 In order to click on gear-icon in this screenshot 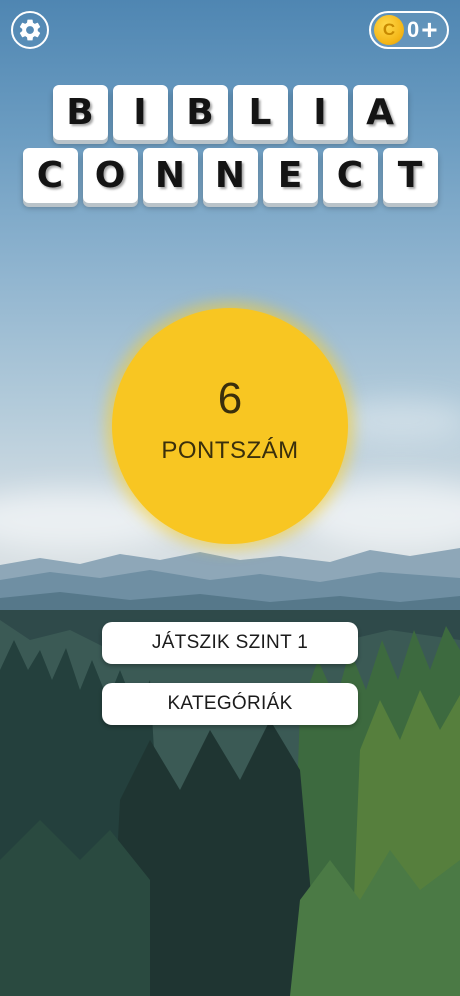, I will do `click(30, 30)`.